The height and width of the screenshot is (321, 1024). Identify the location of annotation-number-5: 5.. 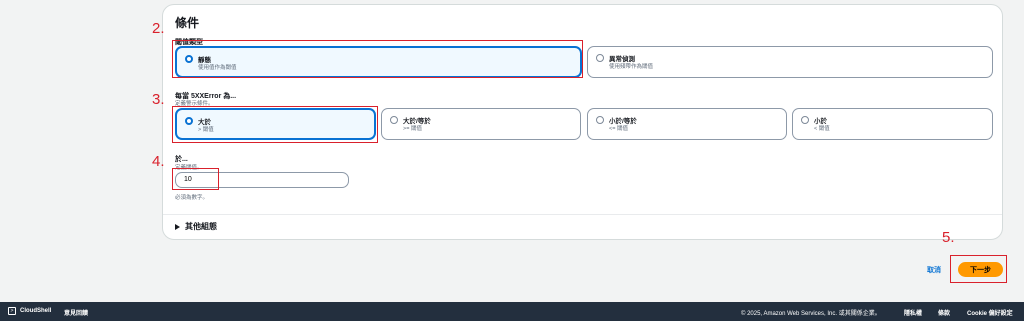
(948, 237).